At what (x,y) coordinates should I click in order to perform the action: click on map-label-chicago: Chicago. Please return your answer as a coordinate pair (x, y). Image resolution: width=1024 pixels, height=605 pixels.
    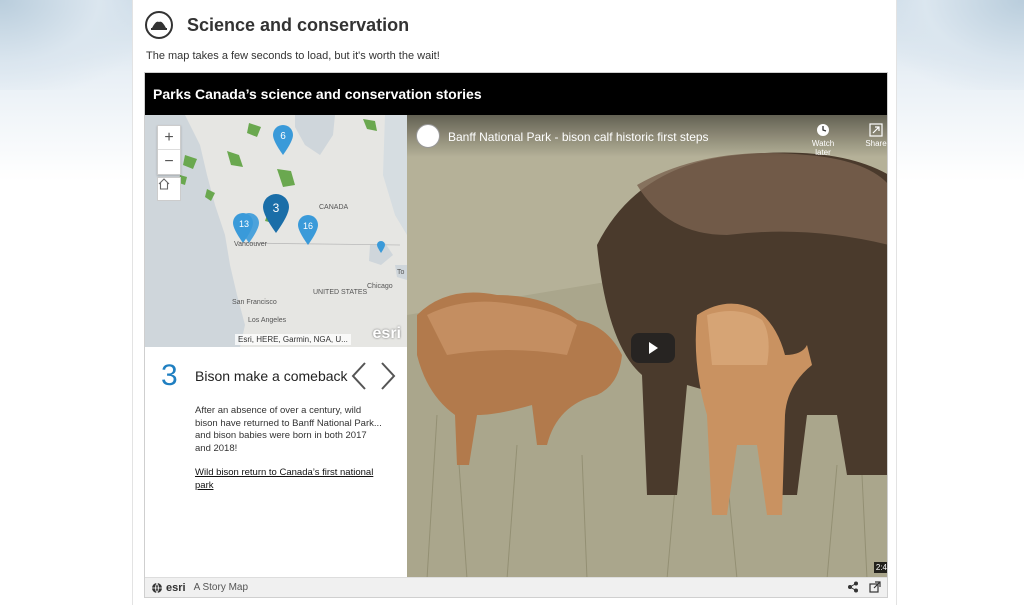
    Looking at the image, I should click on (380, 286).